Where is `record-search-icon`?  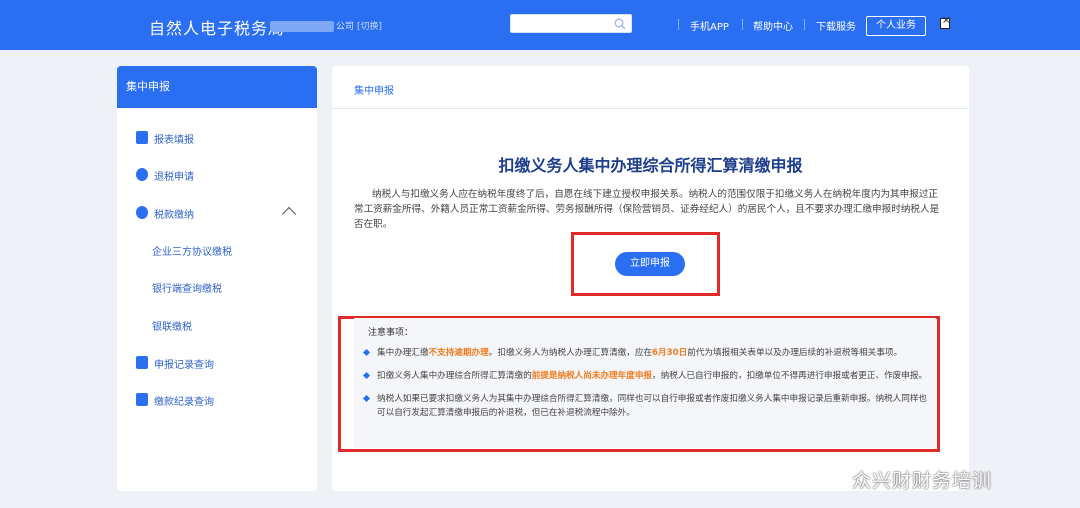
record-search-icon is located at coordinates (142, 362).